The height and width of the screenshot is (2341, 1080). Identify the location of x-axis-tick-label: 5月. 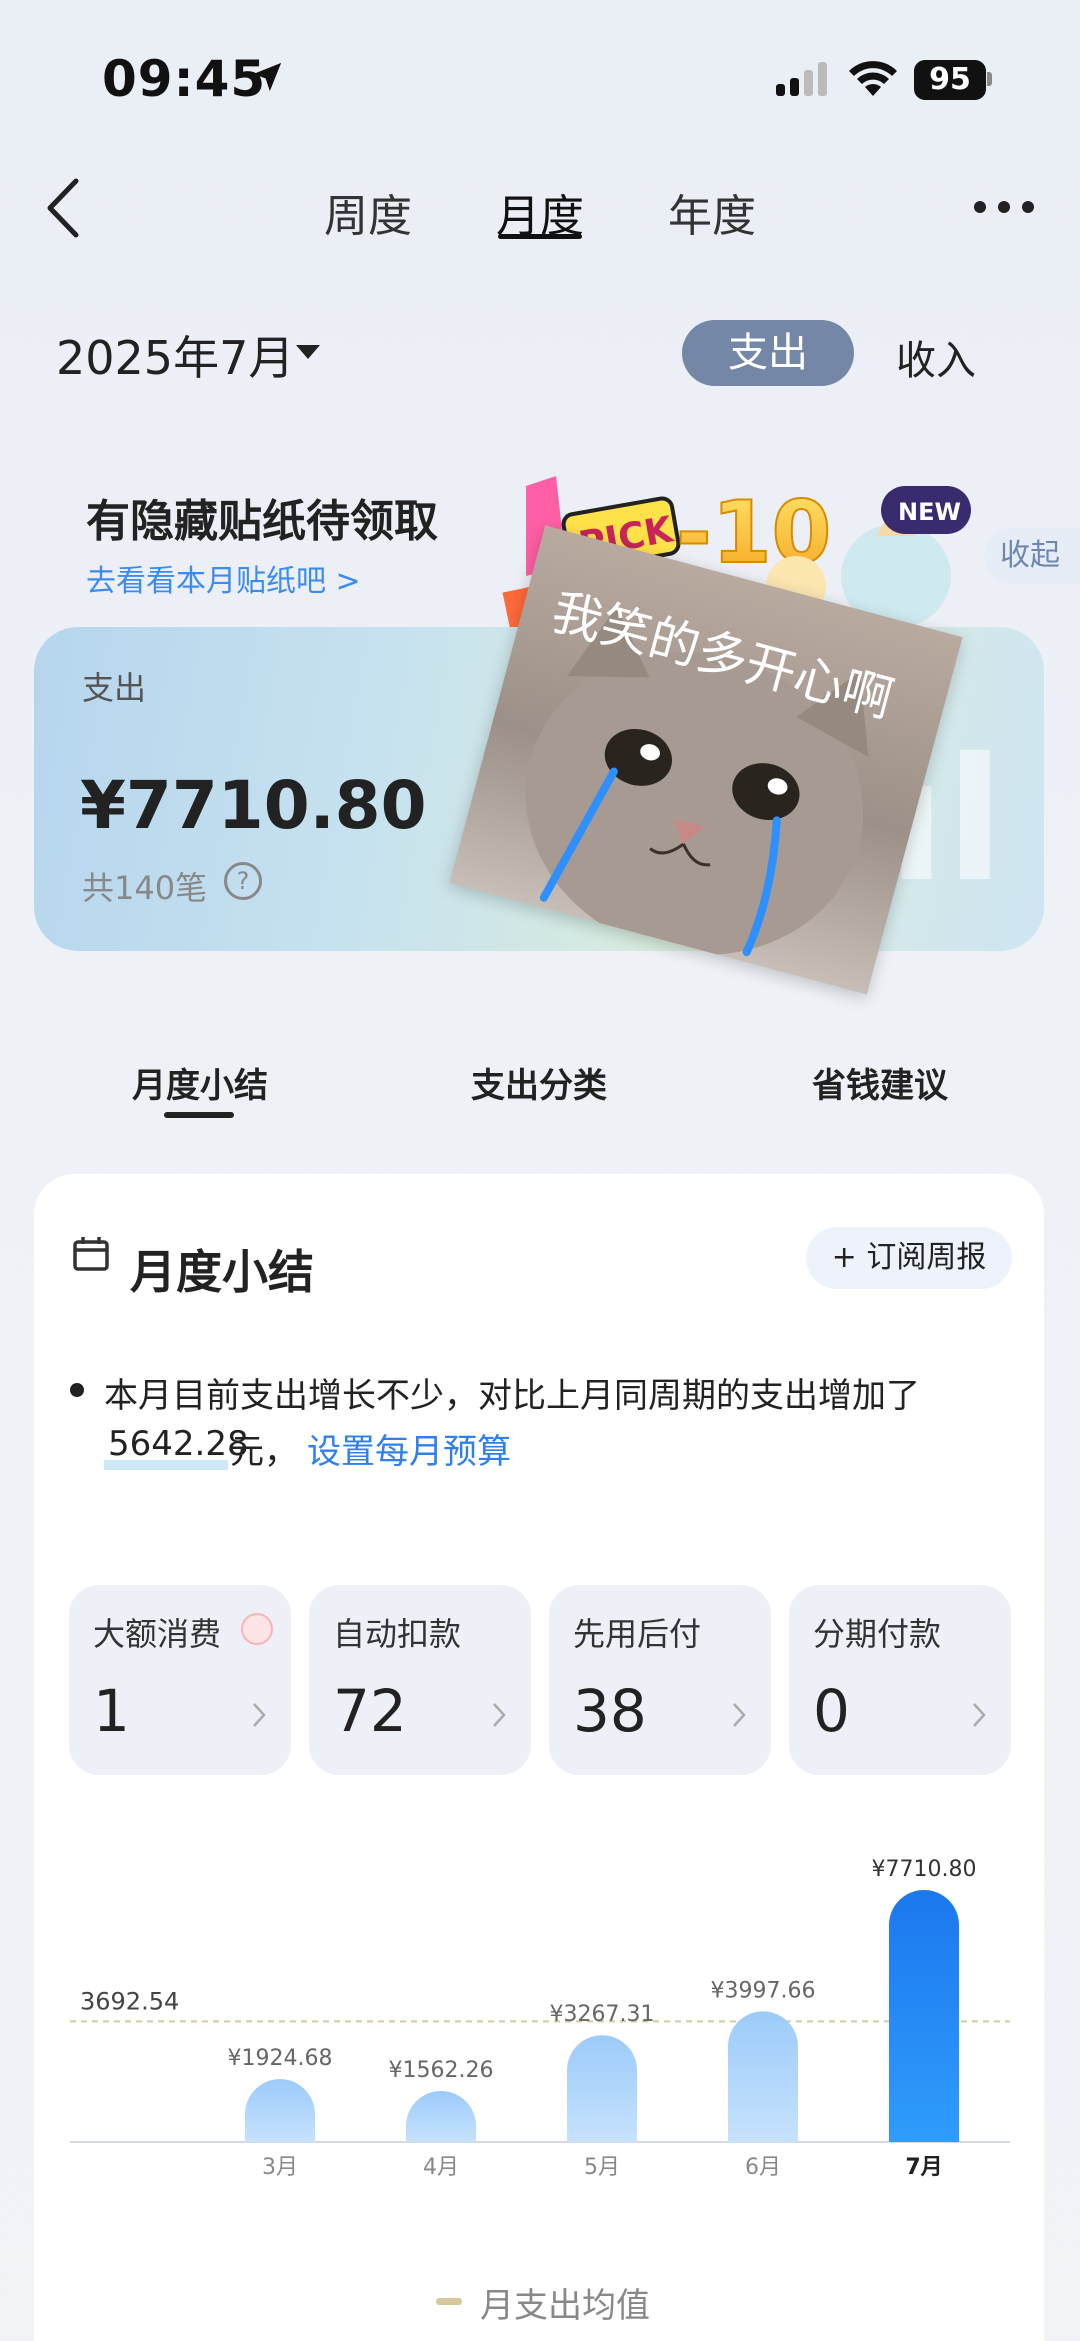
(602, 2167).